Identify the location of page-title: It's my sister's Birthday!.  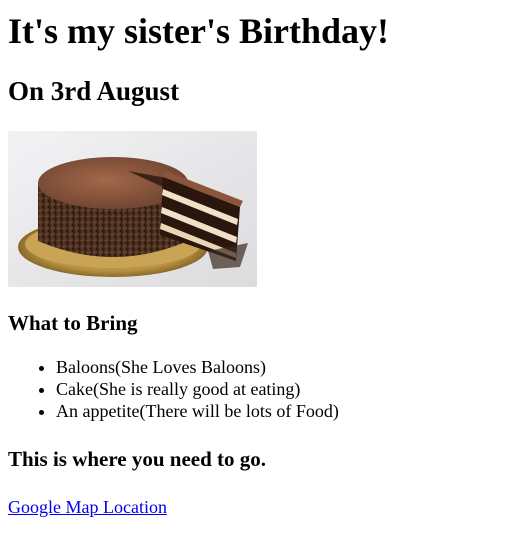
(198, 31).